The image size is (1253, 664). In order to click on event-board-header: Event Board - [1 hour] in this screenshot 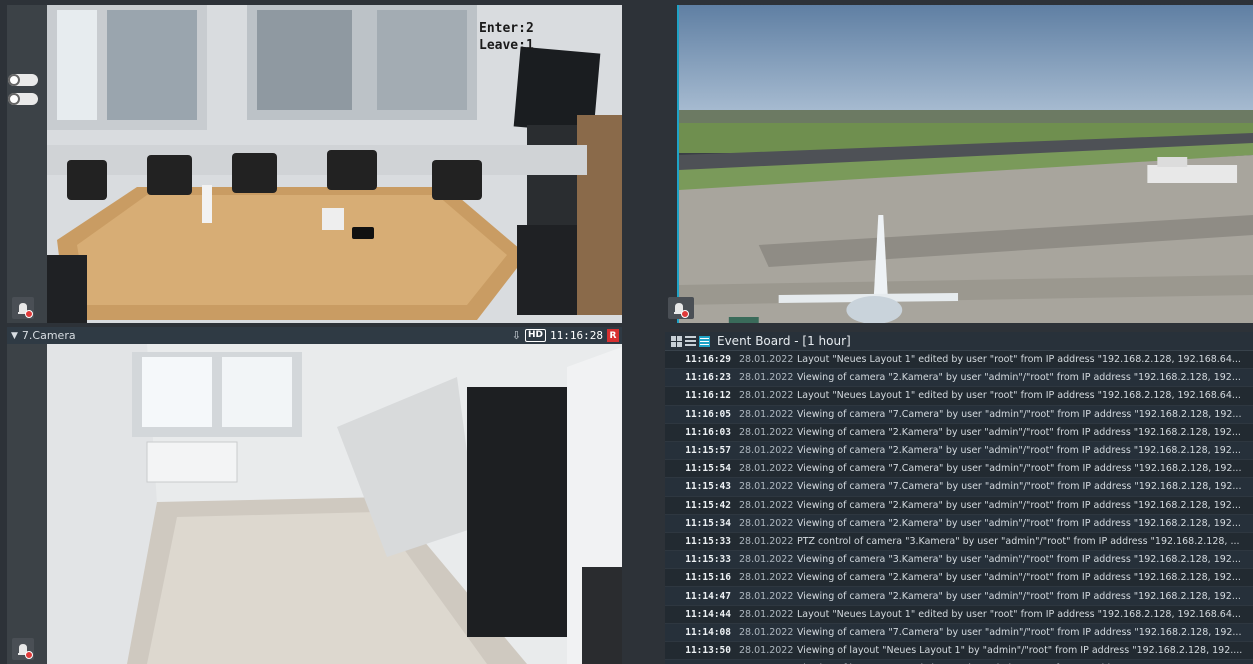, I will do `click(959, 341)`.